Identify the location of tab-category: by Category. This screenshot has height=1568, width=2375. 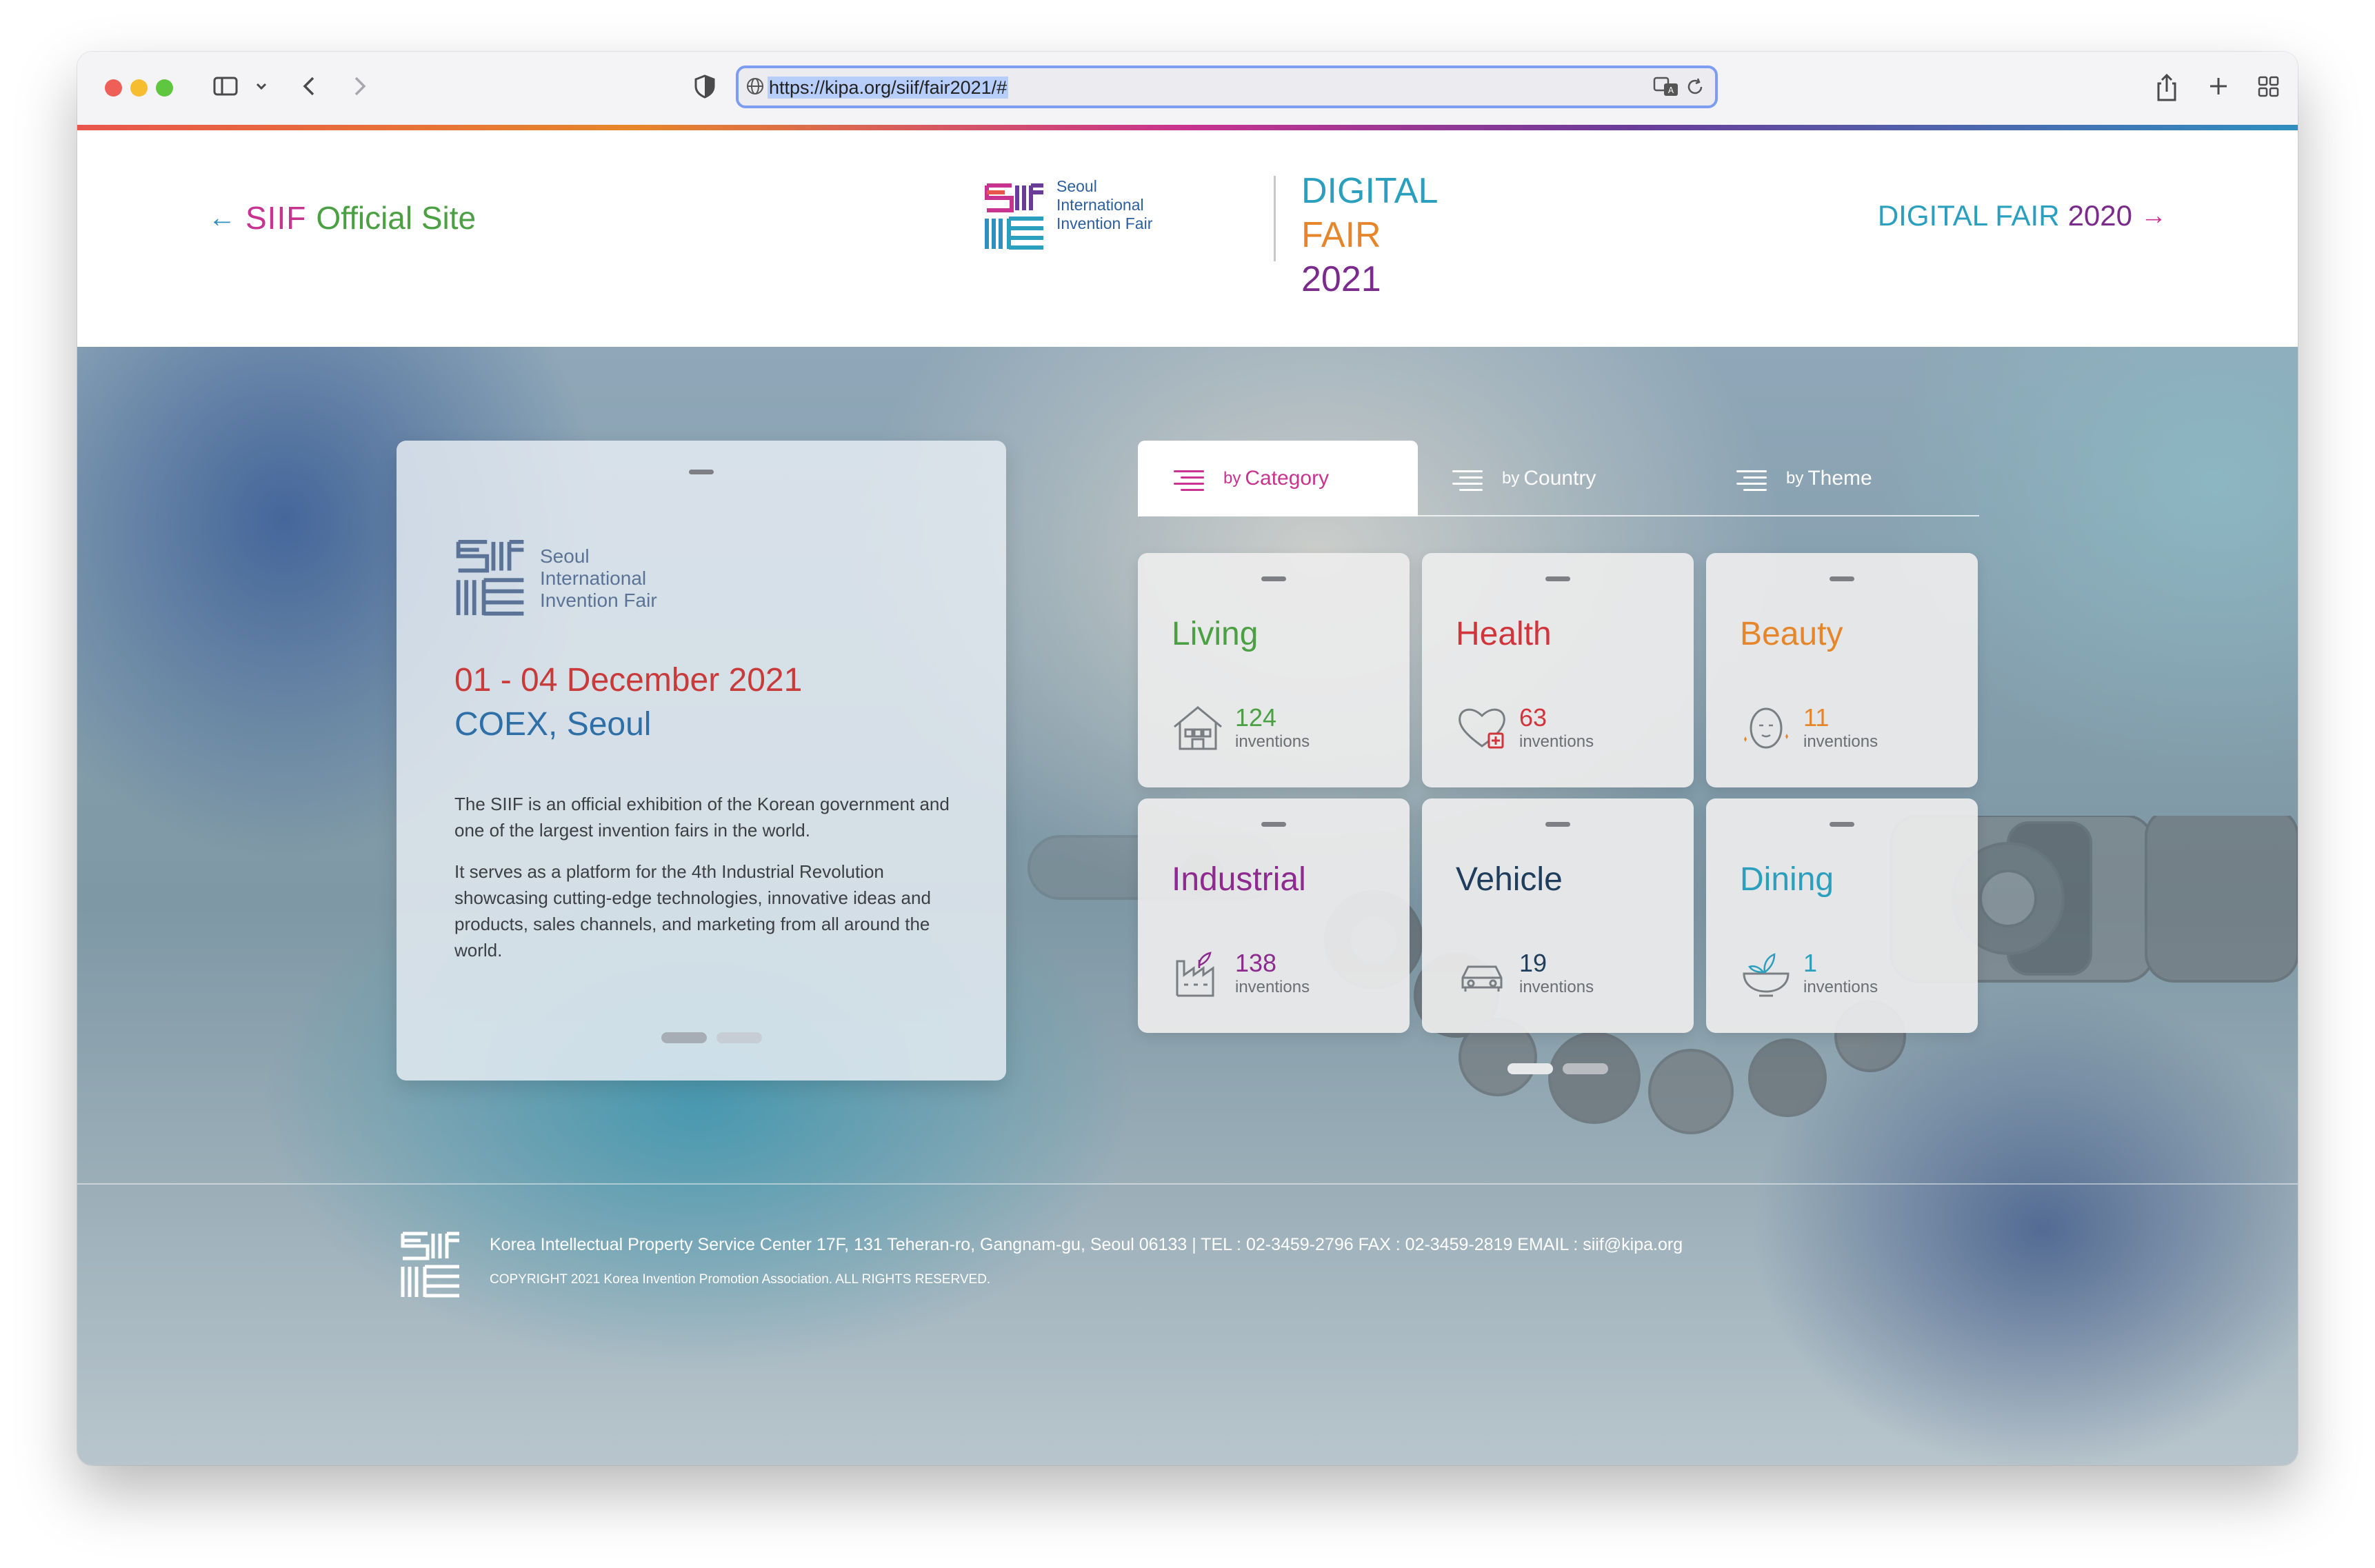
(1278, 478).